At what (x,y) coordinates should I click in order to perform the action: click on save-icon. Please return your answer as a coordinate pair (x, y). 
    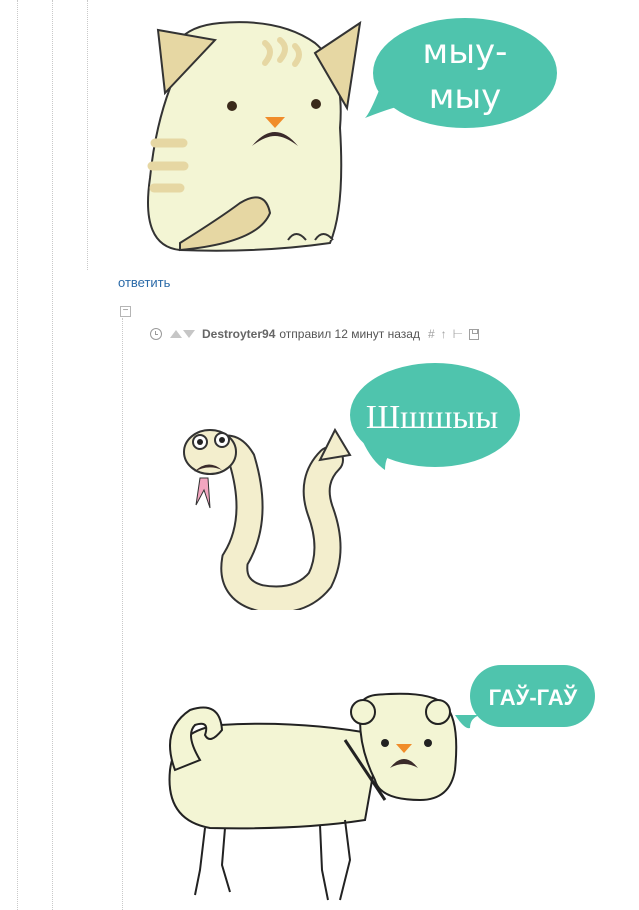
    Looking at the image, I should click on (474, 334).